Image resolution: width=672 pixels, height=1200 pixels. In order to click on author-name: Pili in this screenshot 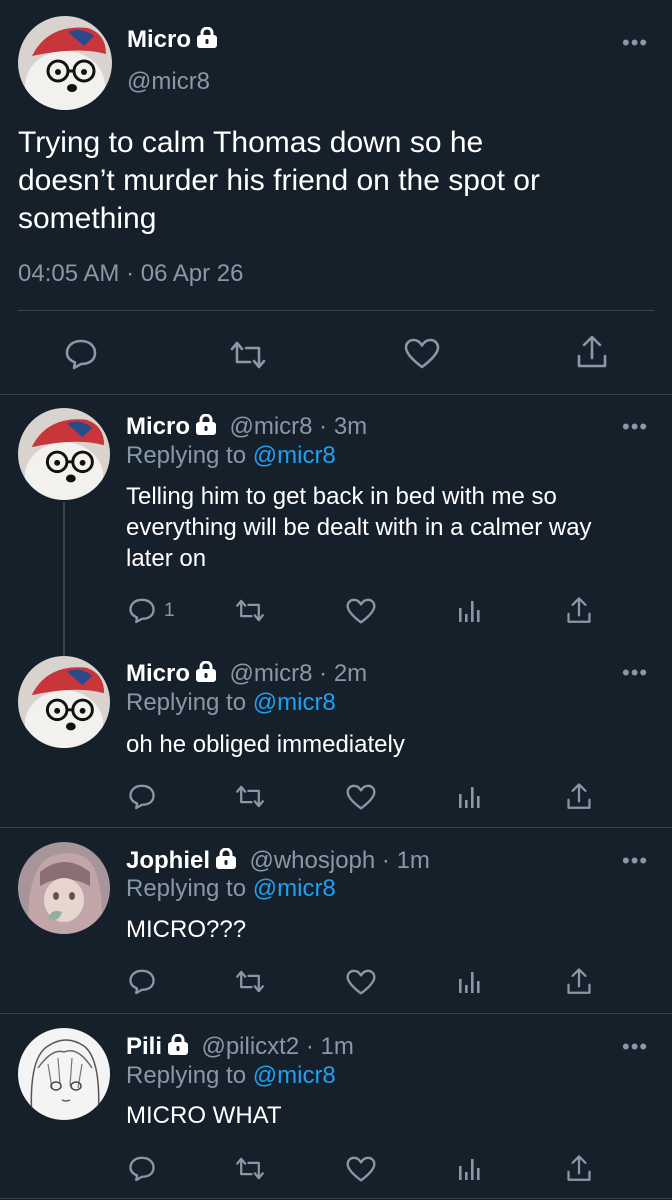, I will do `click(144, 1046)`.